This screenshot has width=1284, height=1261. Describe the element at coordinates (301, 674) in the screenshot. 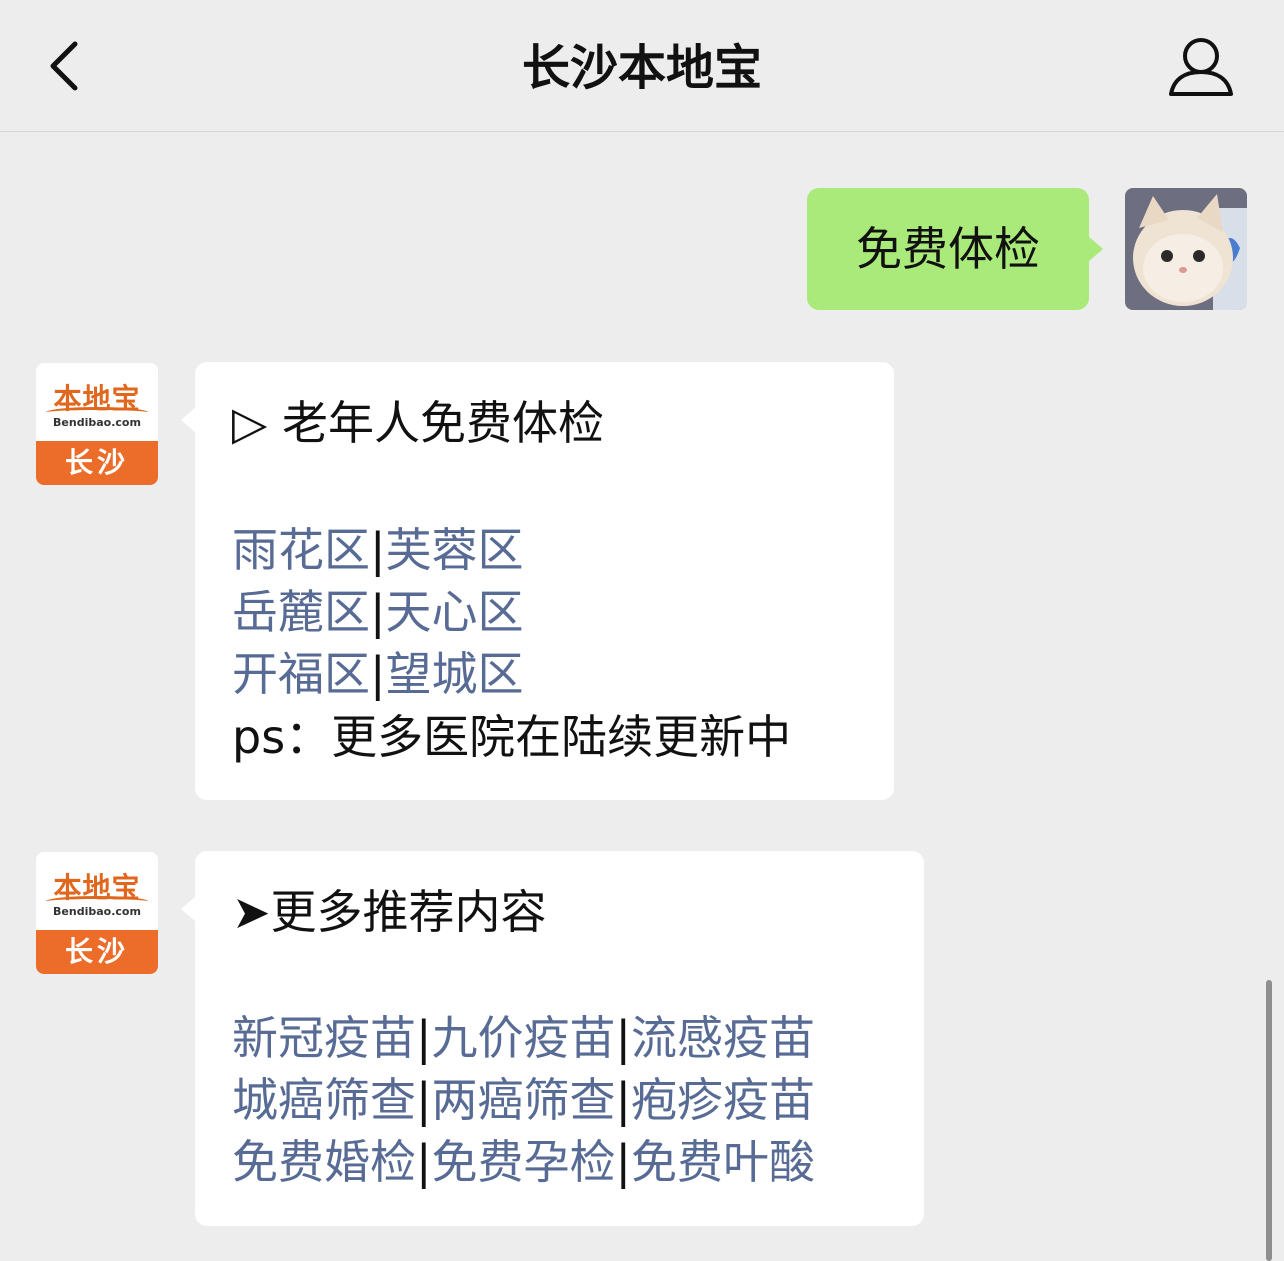

I see `link-kaifu: 开福区` at that location.